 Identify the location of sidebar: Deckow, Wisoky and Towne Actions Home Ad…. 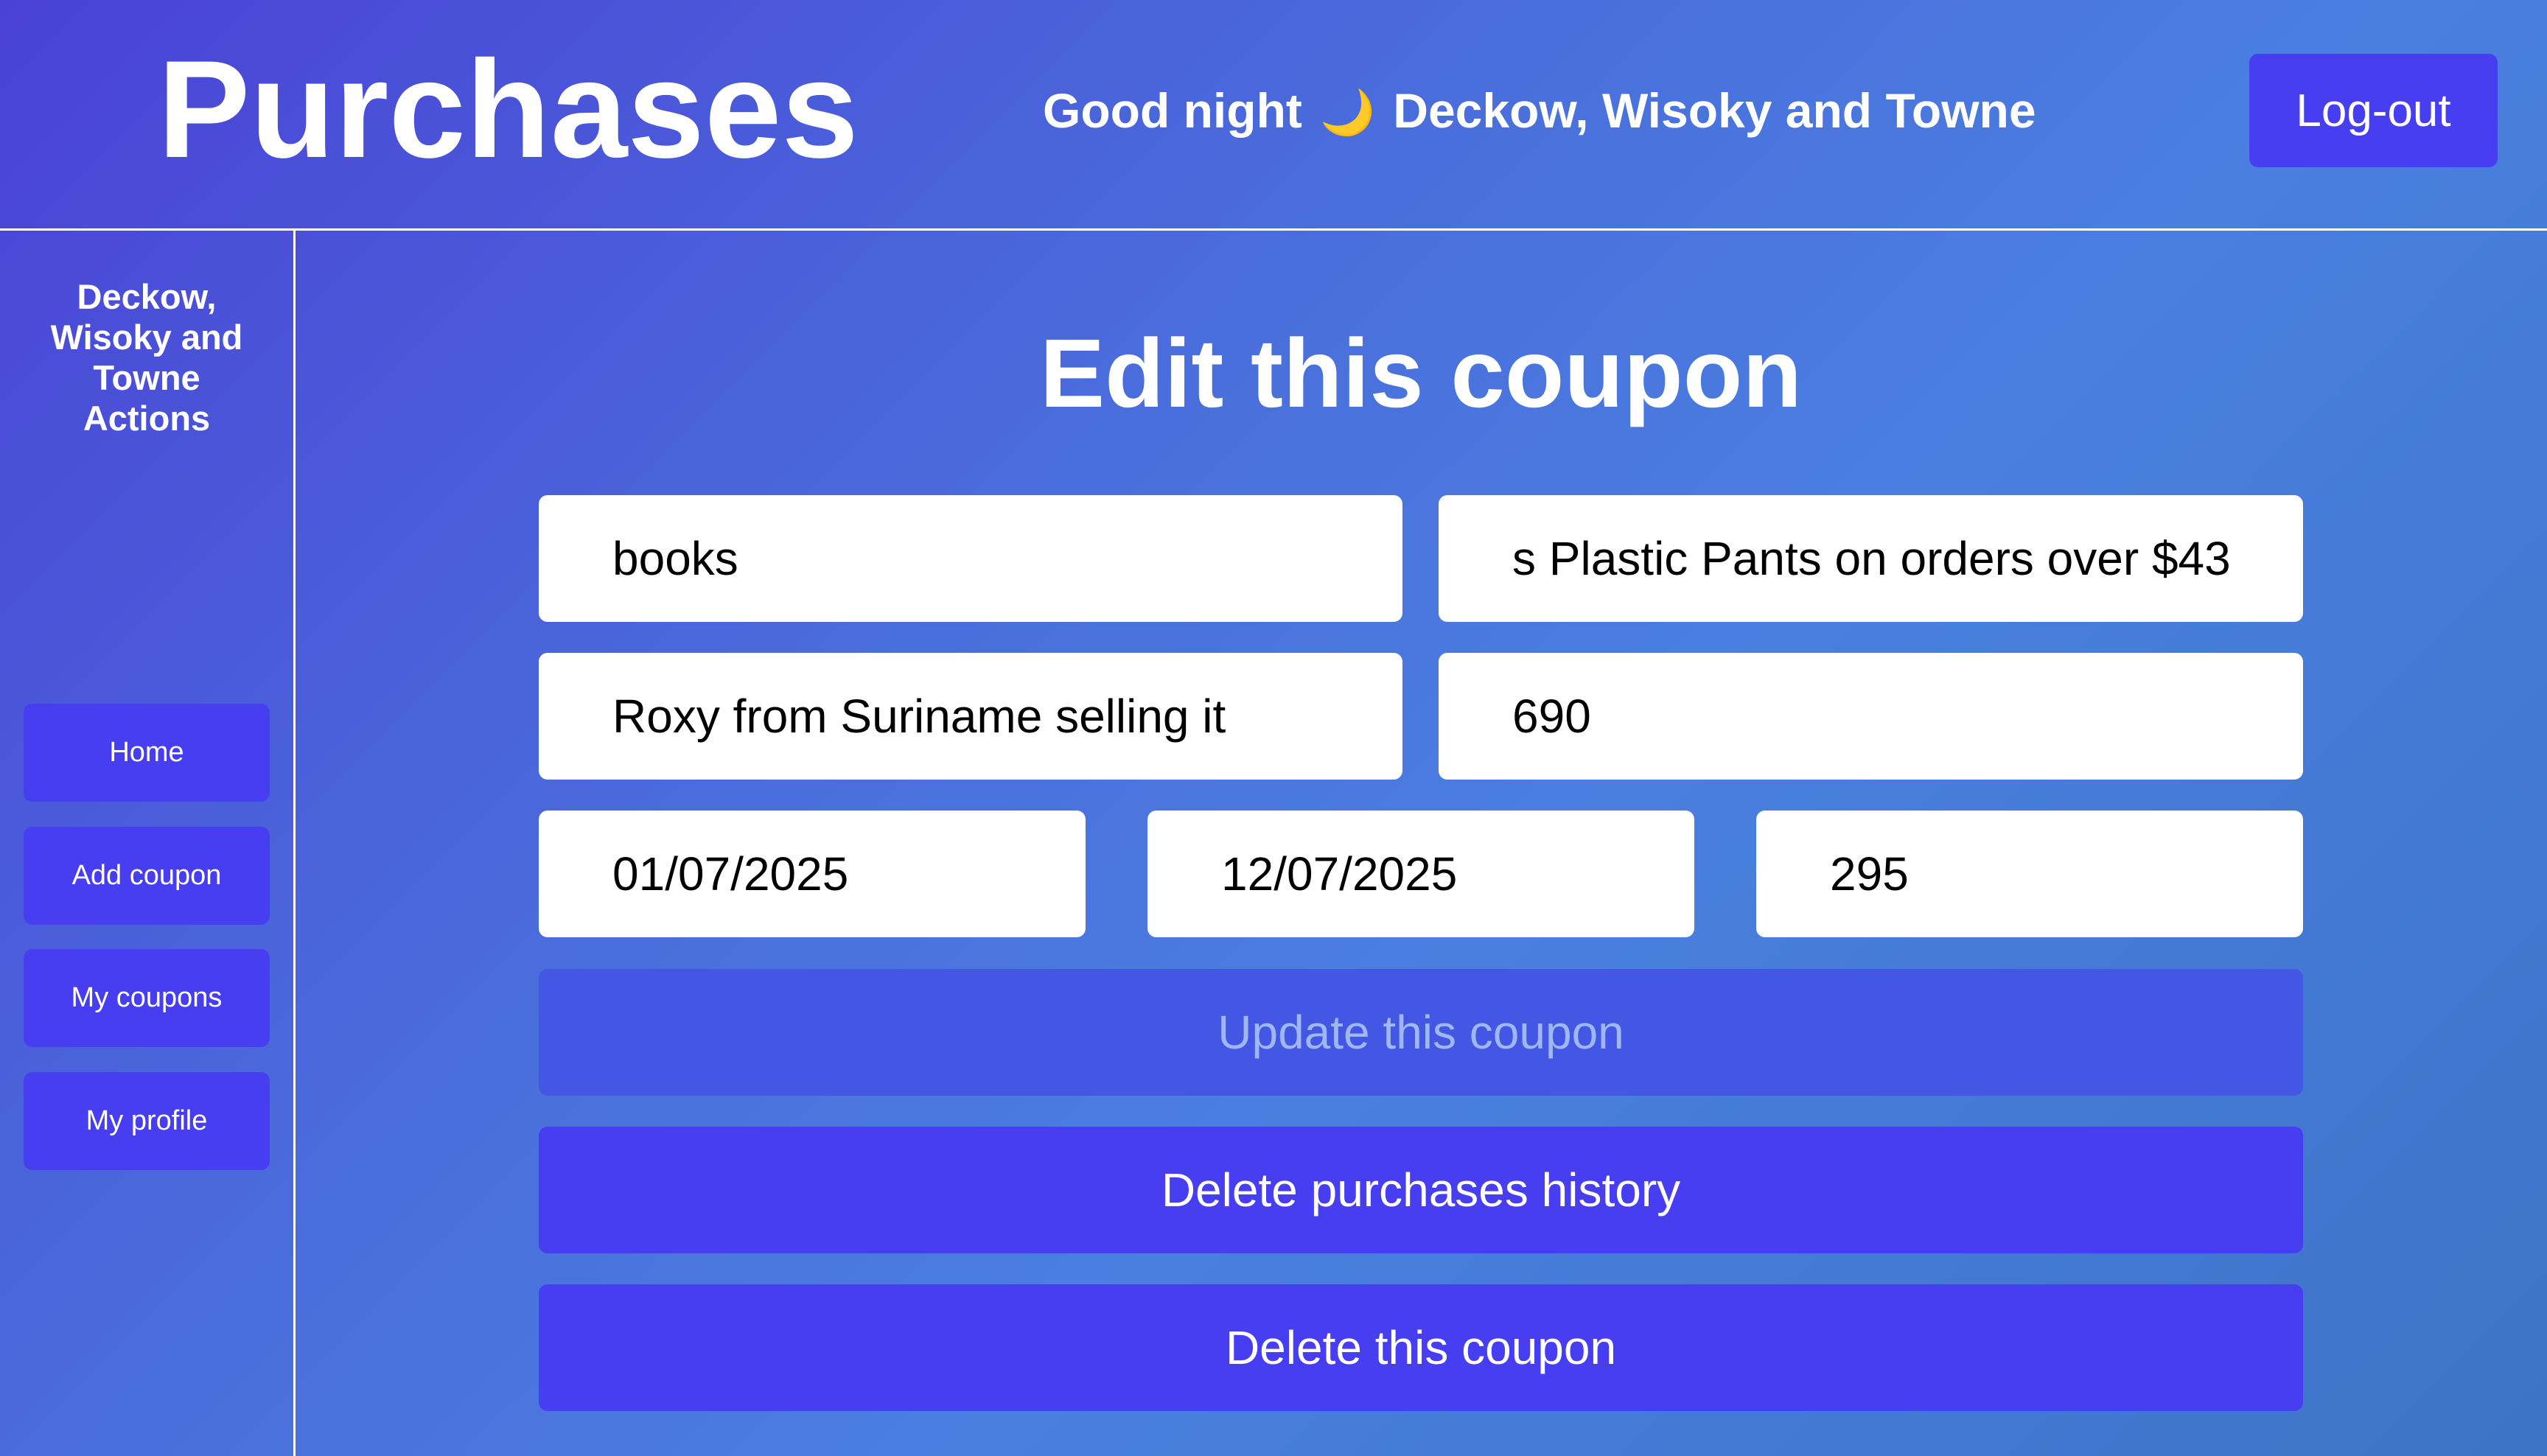
(148, 843).